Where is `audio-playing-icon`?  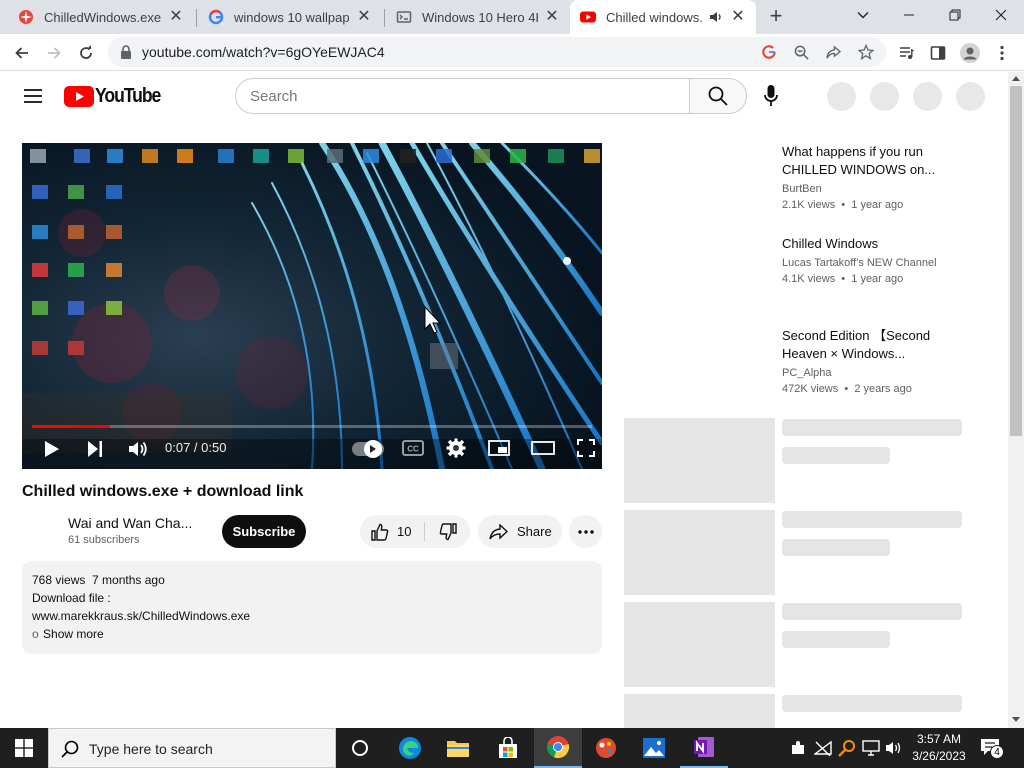
audio-playing-icon is located at coordinates (716, 17).